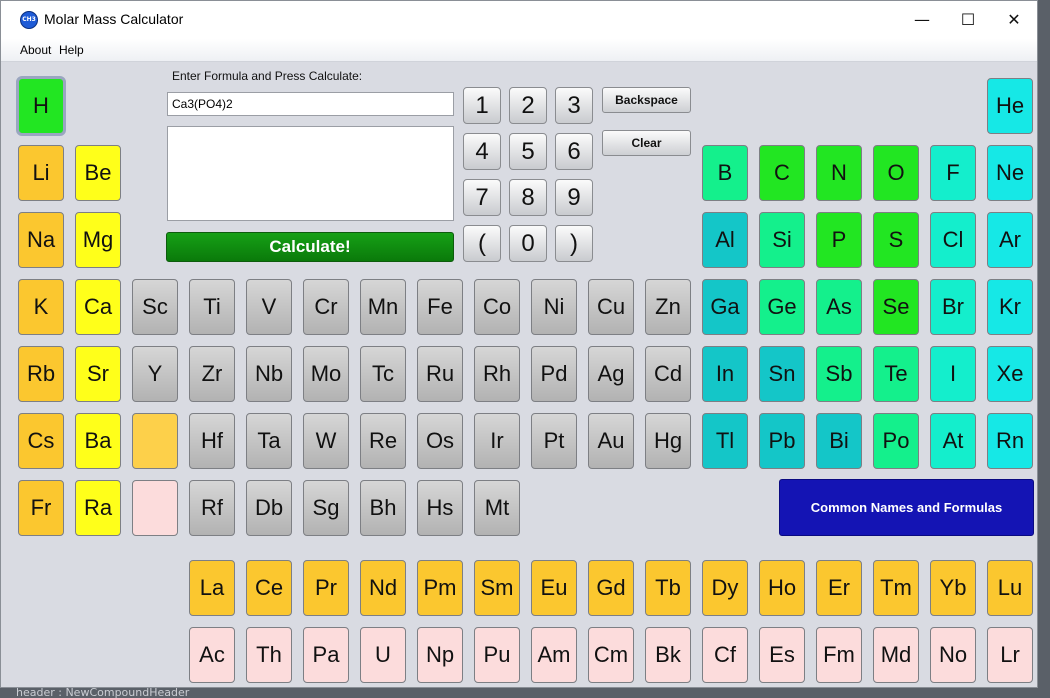 The image size is (1050, 698). I want to click on keypad-zero-button: 0, so click(528, 243).